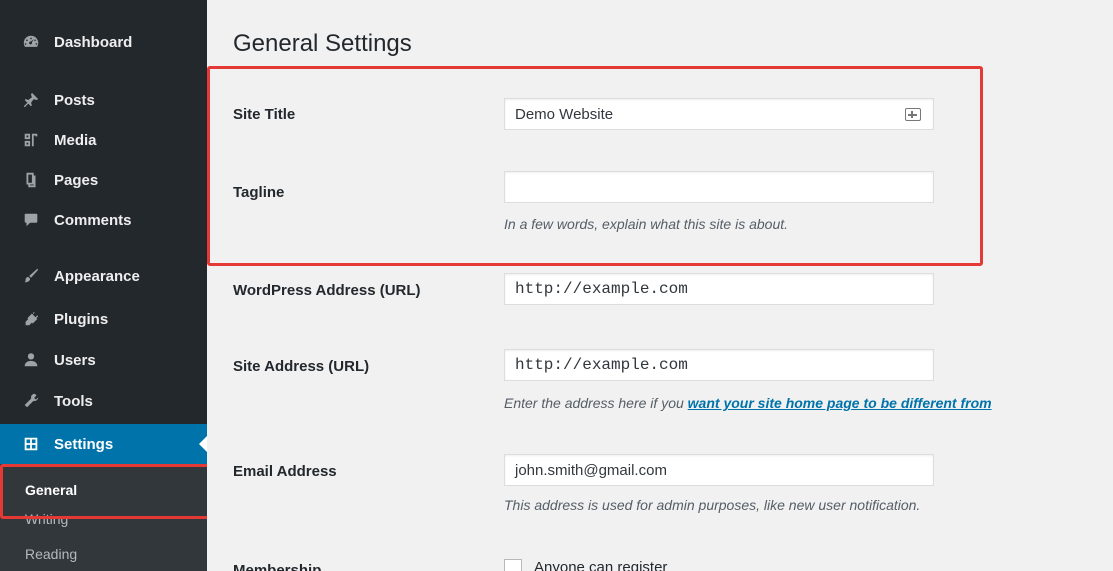 The image size is (1113, 571). I want to click on sidebar-item-label: Appearance, so click(97, 276).